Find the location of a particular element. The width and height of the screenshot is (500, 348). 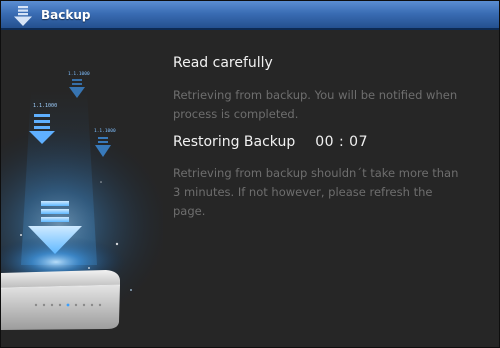

title-bar: Backup is located at coordinates (250, 15).